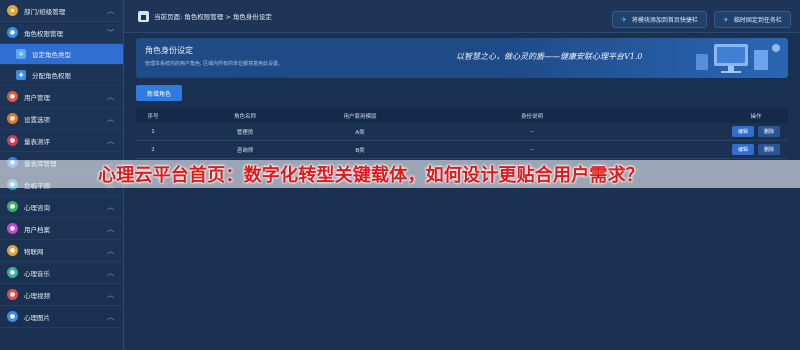 The width and height of the screenshot is (800, 350). Describe the element at coordinates (12, 228) in the screenshot. I see `archive-icon: ●` at that location.